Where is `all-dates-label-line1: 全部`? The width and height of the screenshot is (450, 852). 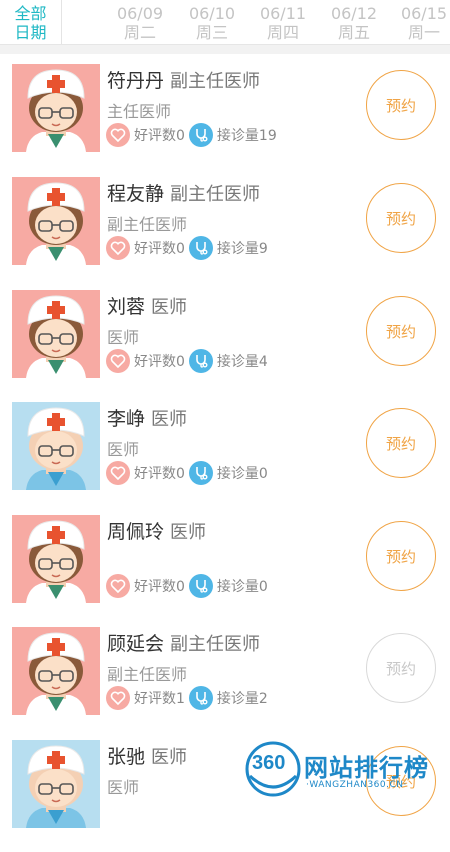
all-dates-label-line1: 全部 is located at coordinates (30, 13).